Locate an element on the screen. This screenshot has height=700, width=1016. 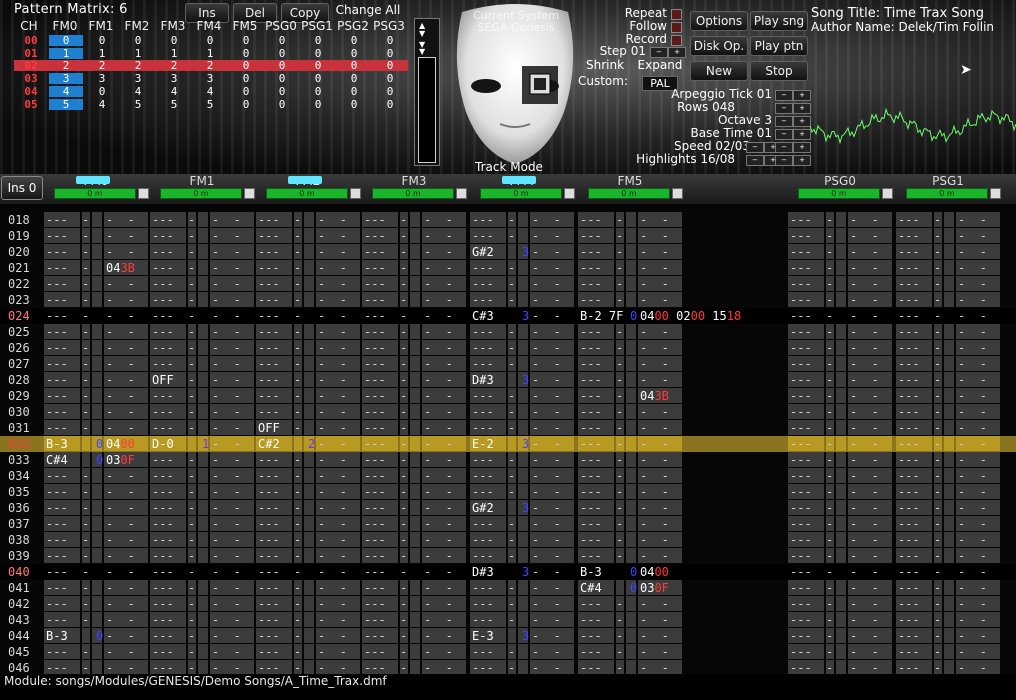
pm-cell: 1 is located at coordinates (66, 53).